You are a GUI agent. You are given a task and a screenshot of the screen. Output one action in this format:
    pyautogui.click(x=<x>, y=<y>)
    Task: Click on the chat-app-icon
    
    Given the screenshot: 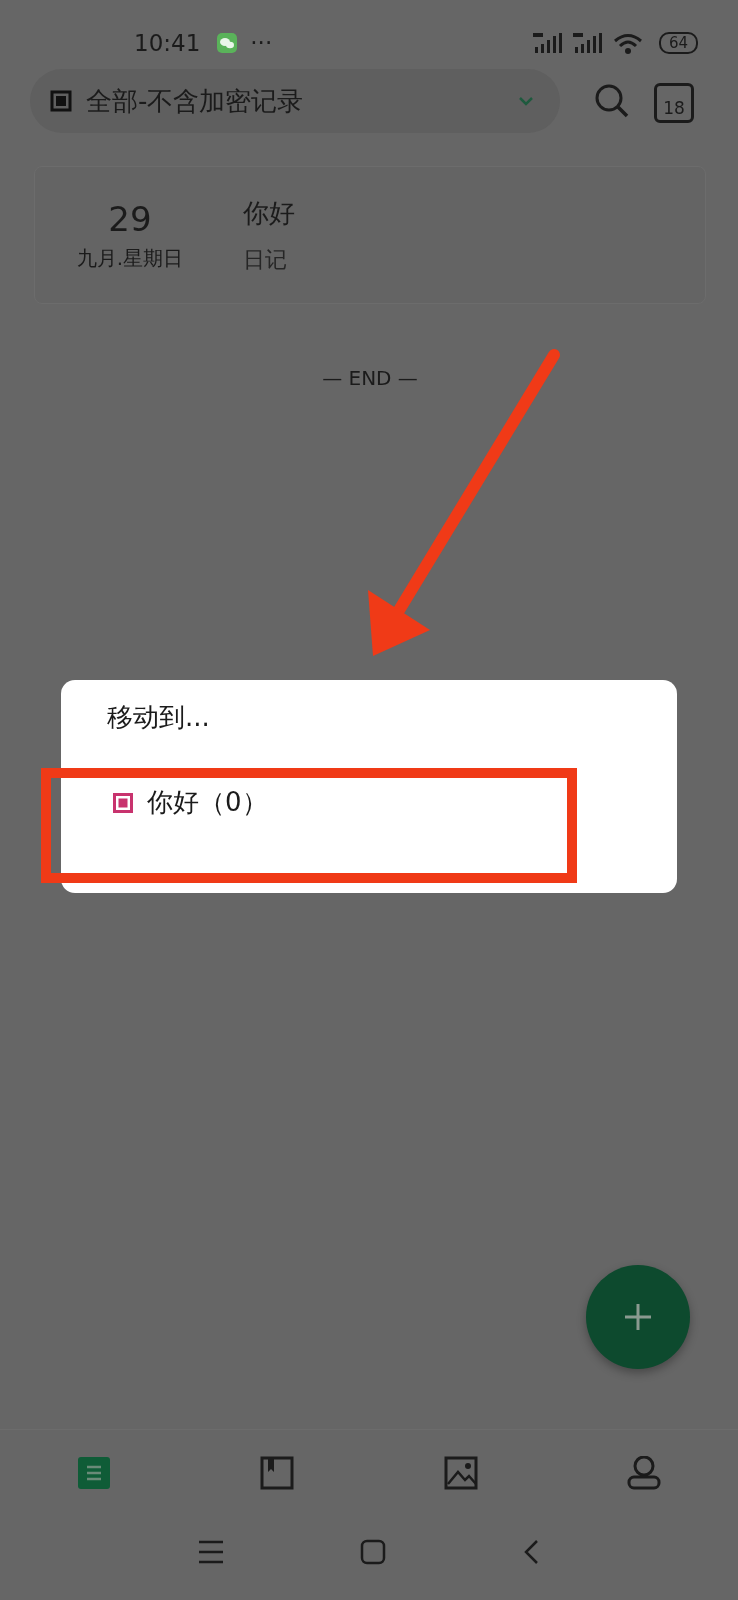 What is the action you would take?
    pyautogui.click(x=227, y=43)
    